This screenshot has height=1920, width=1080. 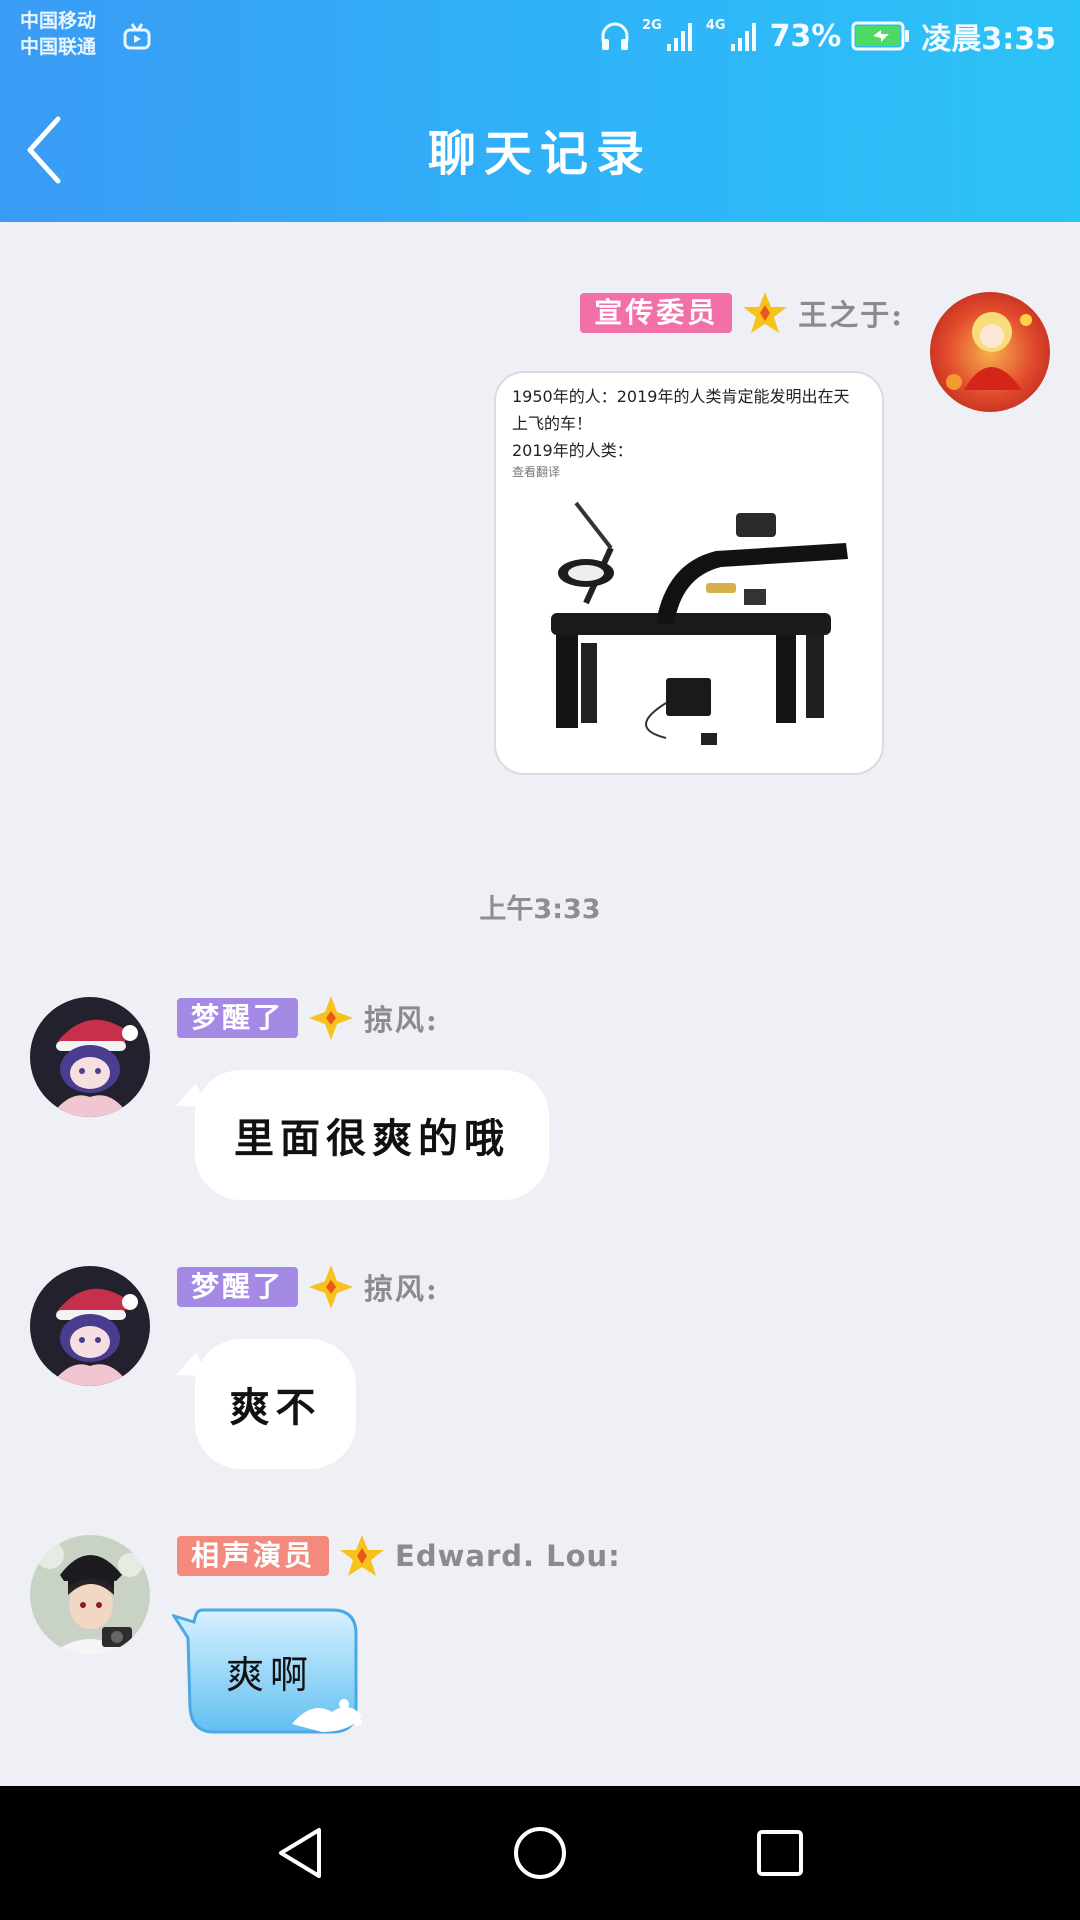 What do you see at coordinates (58, 47) in the screenshot?
I see `carrier-2: 中国联通` at bounding box center [58, 47].